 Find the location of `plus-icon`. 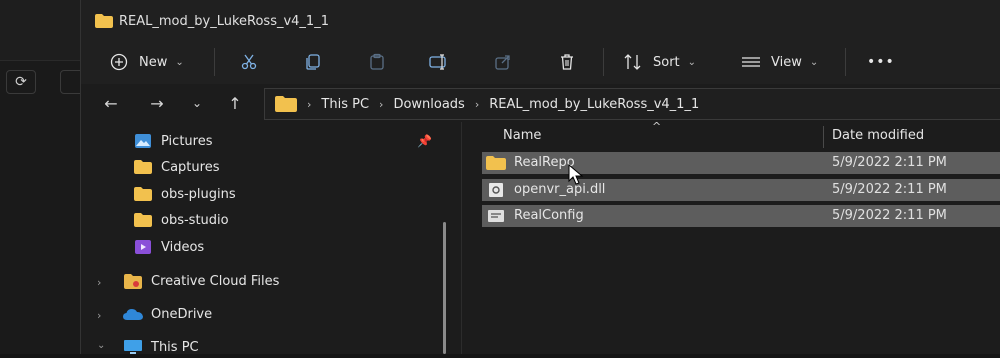

plus-icon is located at coordinates (119, 62).